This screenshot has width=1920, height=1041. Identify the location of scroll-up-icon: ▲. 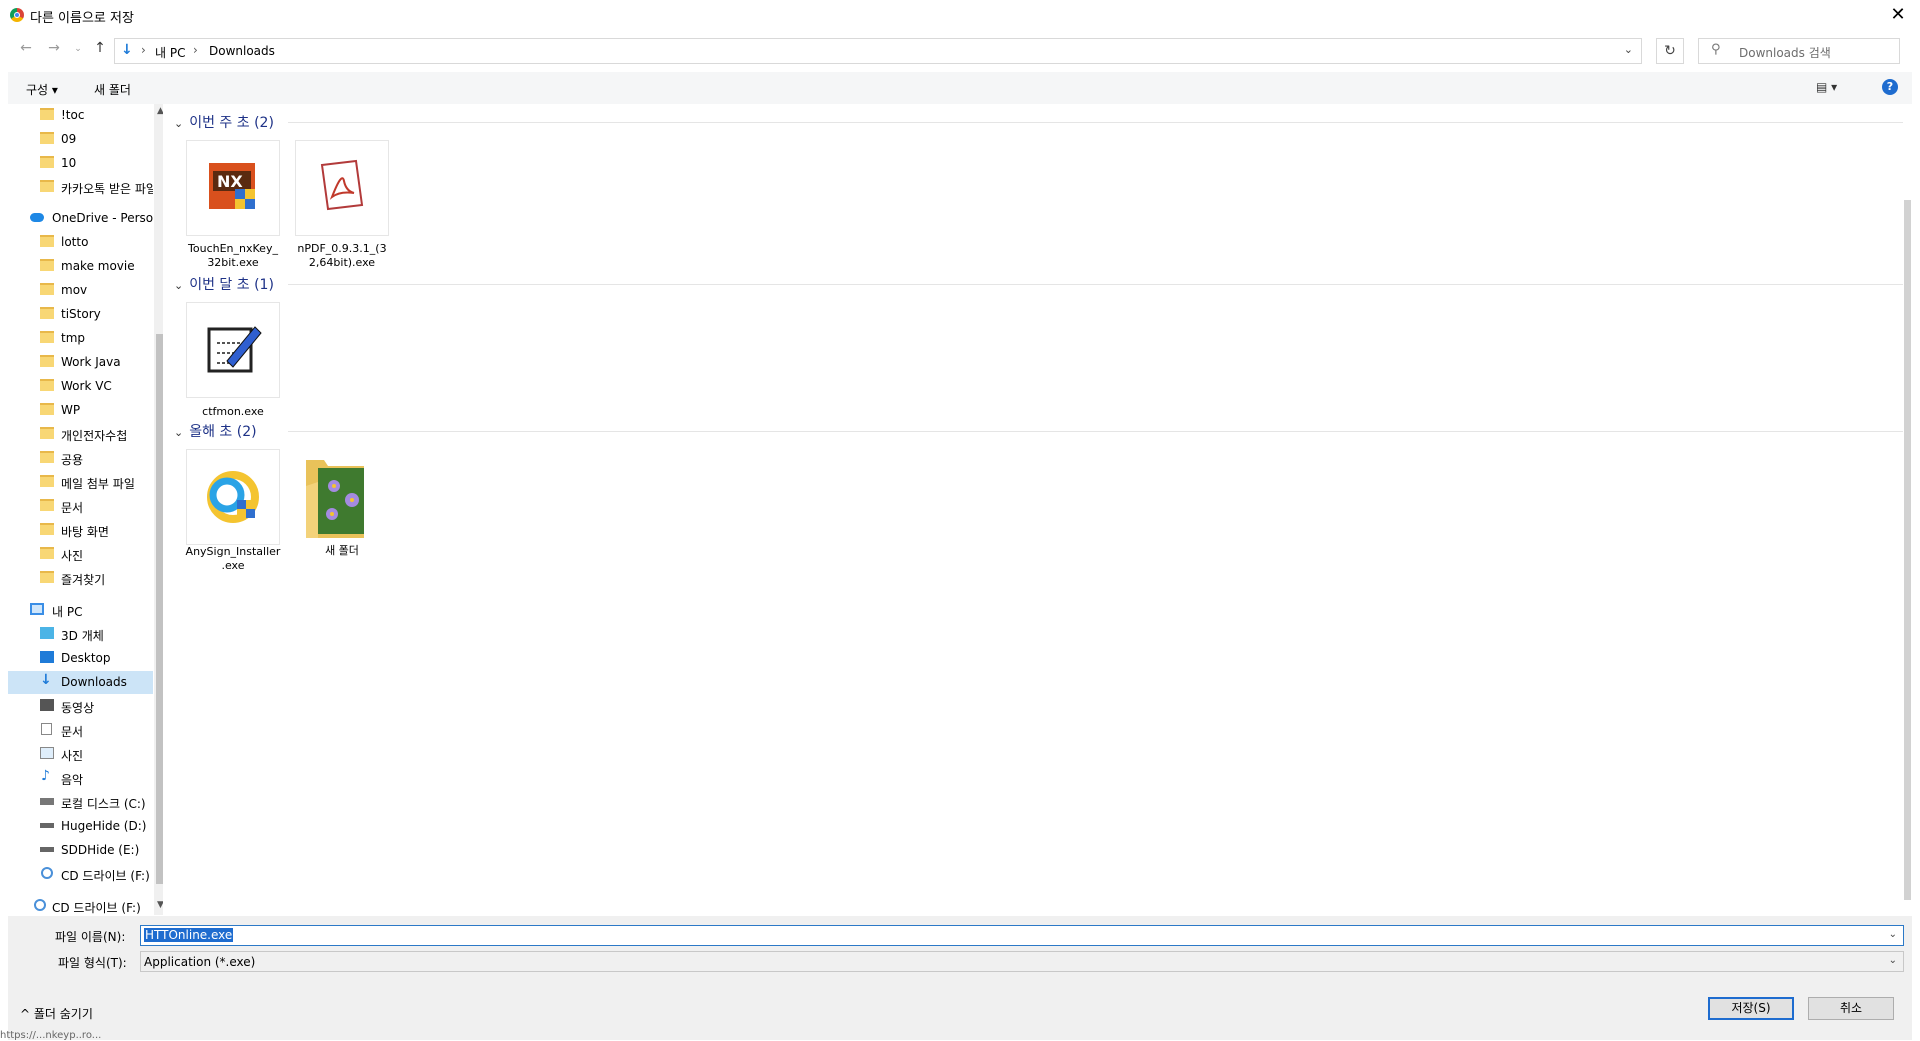
(160, 111).